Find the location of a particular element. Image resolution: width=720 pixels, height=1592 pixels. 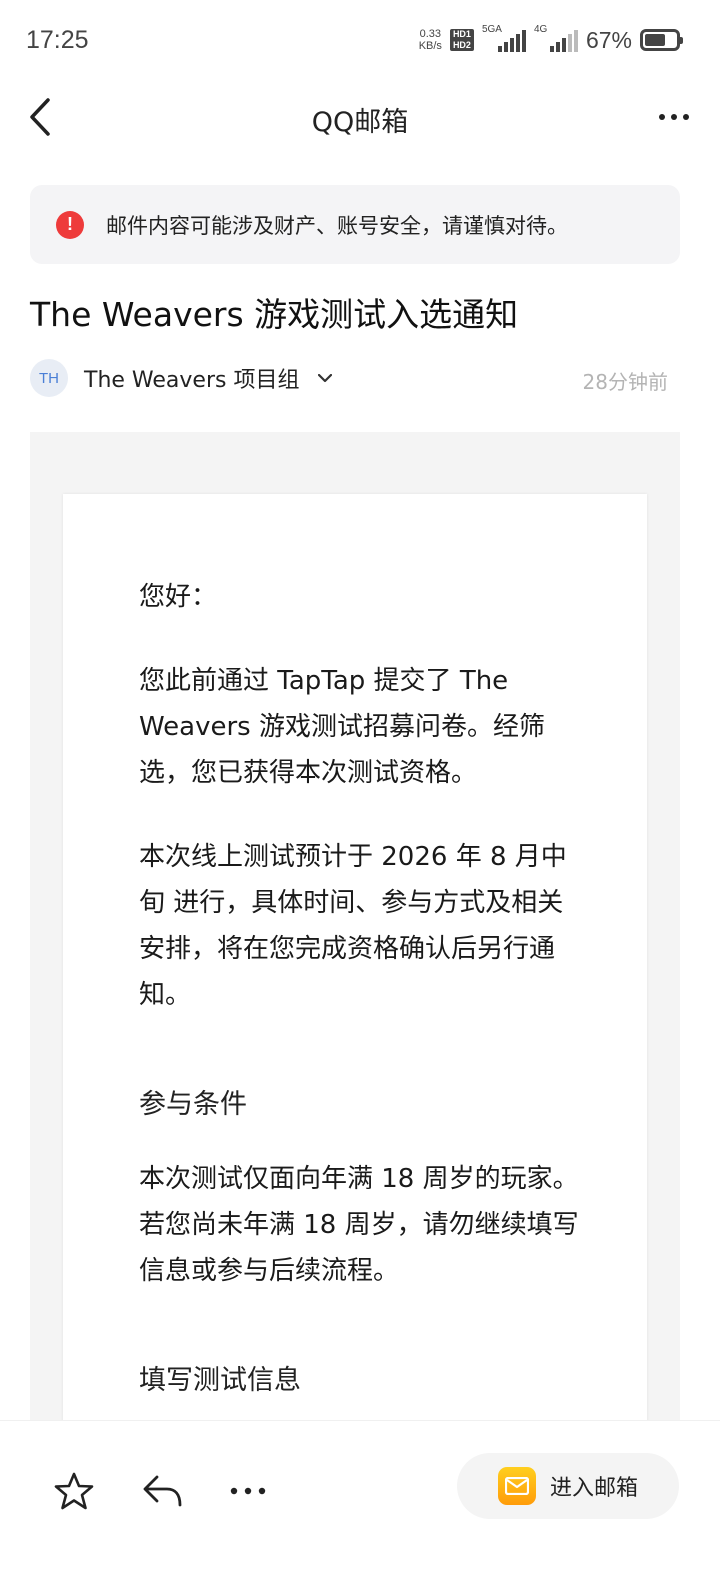

hd-icon: HD1 HD2 is located at coordinates (461, 40).